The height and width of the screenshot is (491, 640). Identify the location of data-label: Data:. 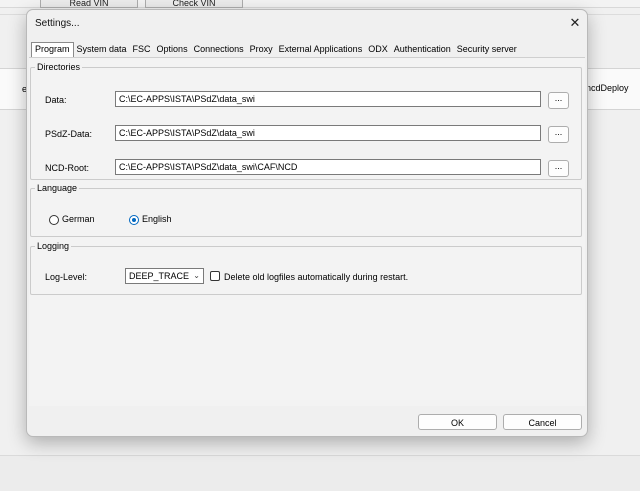
(56, 100).